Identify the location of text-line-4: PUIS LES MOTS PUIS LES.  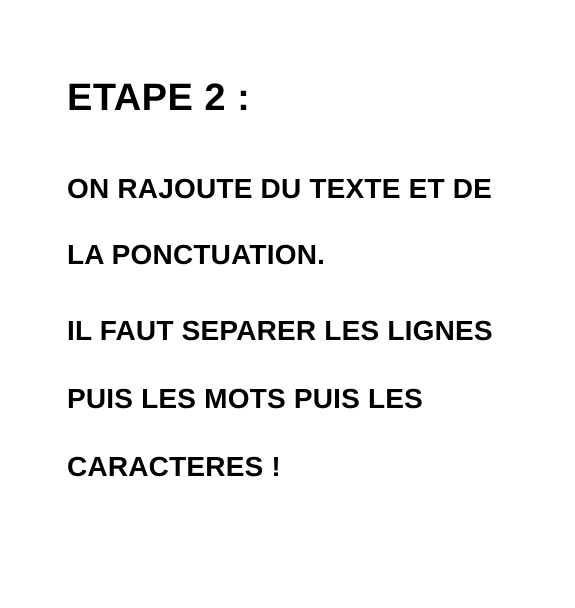
(245, 398).